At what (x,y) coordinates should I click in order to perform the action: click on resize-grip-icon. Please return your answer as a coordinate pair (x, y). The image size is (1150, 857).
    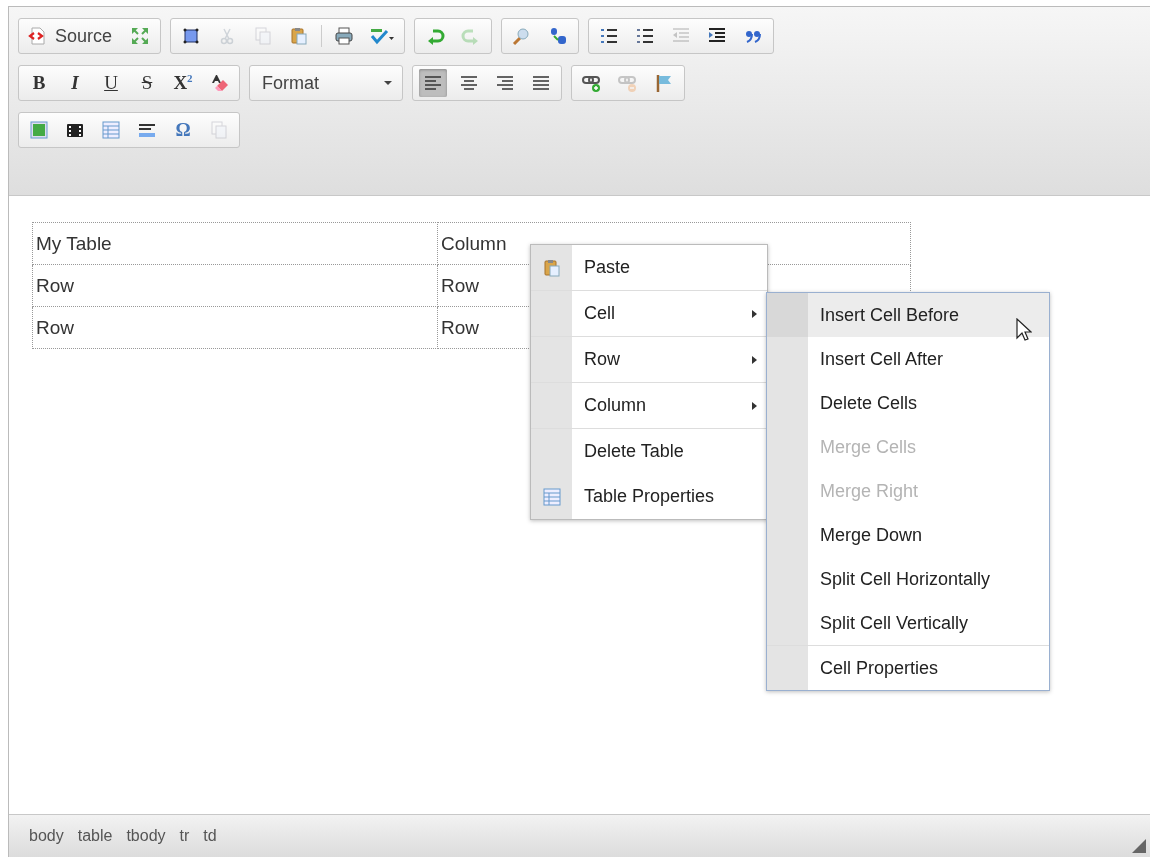
    Looking at the image, I should click on (1139, 846).